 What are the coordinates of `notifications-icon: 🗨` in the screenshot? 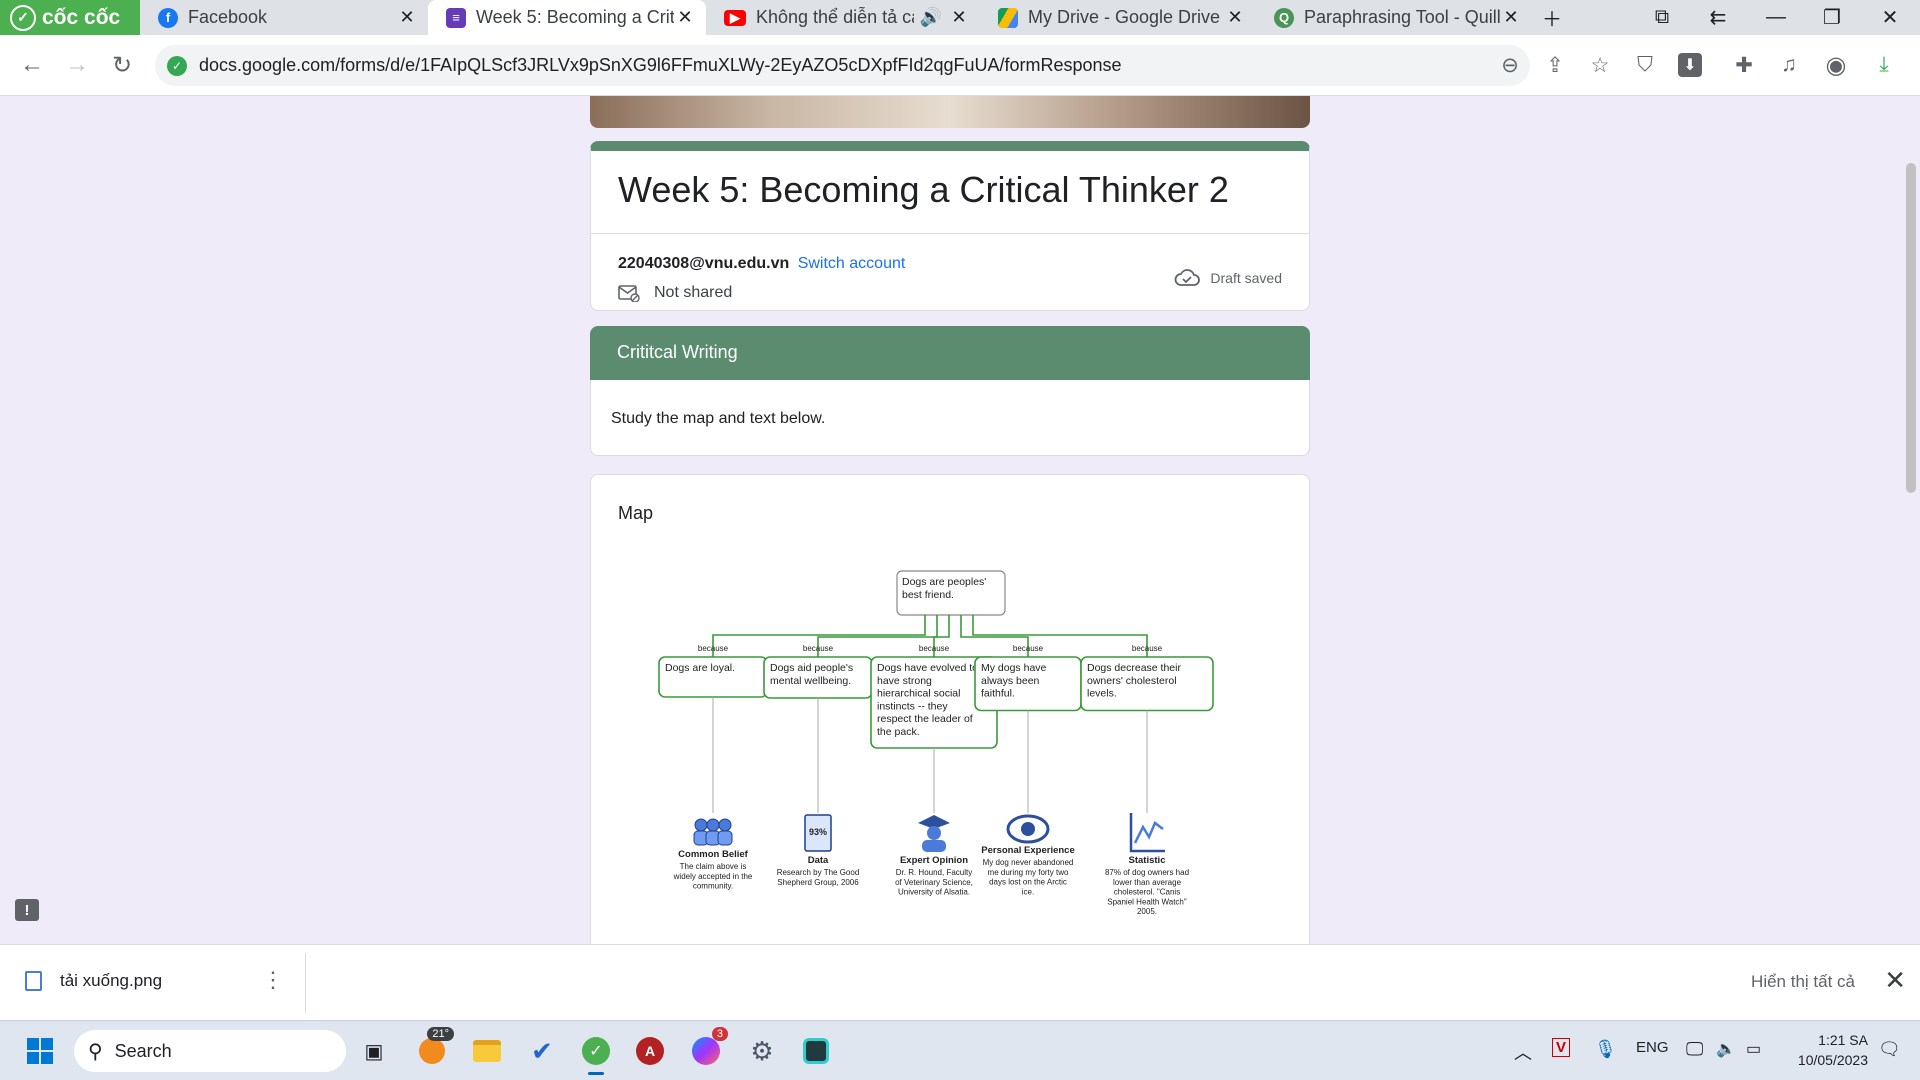 It's located at (1889, 1049).